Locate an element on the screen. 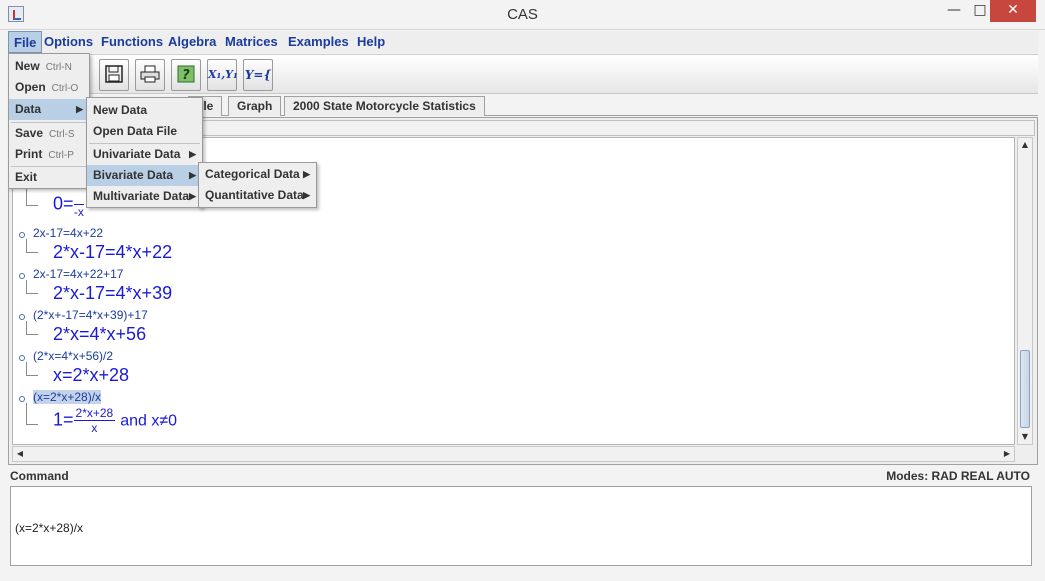  scroll-down-arrow-icon: ▼ is located at coordinates (1025, 437).